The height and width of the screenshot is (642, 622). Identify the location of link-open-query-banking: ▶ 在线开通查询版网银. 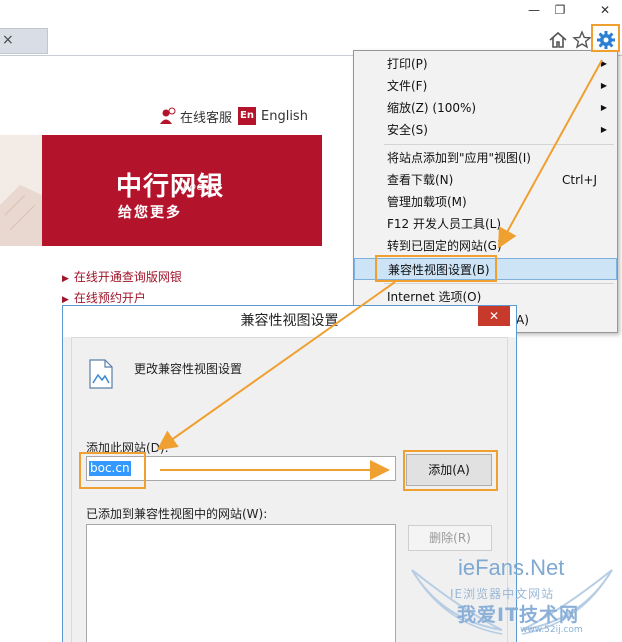
(122, 276).